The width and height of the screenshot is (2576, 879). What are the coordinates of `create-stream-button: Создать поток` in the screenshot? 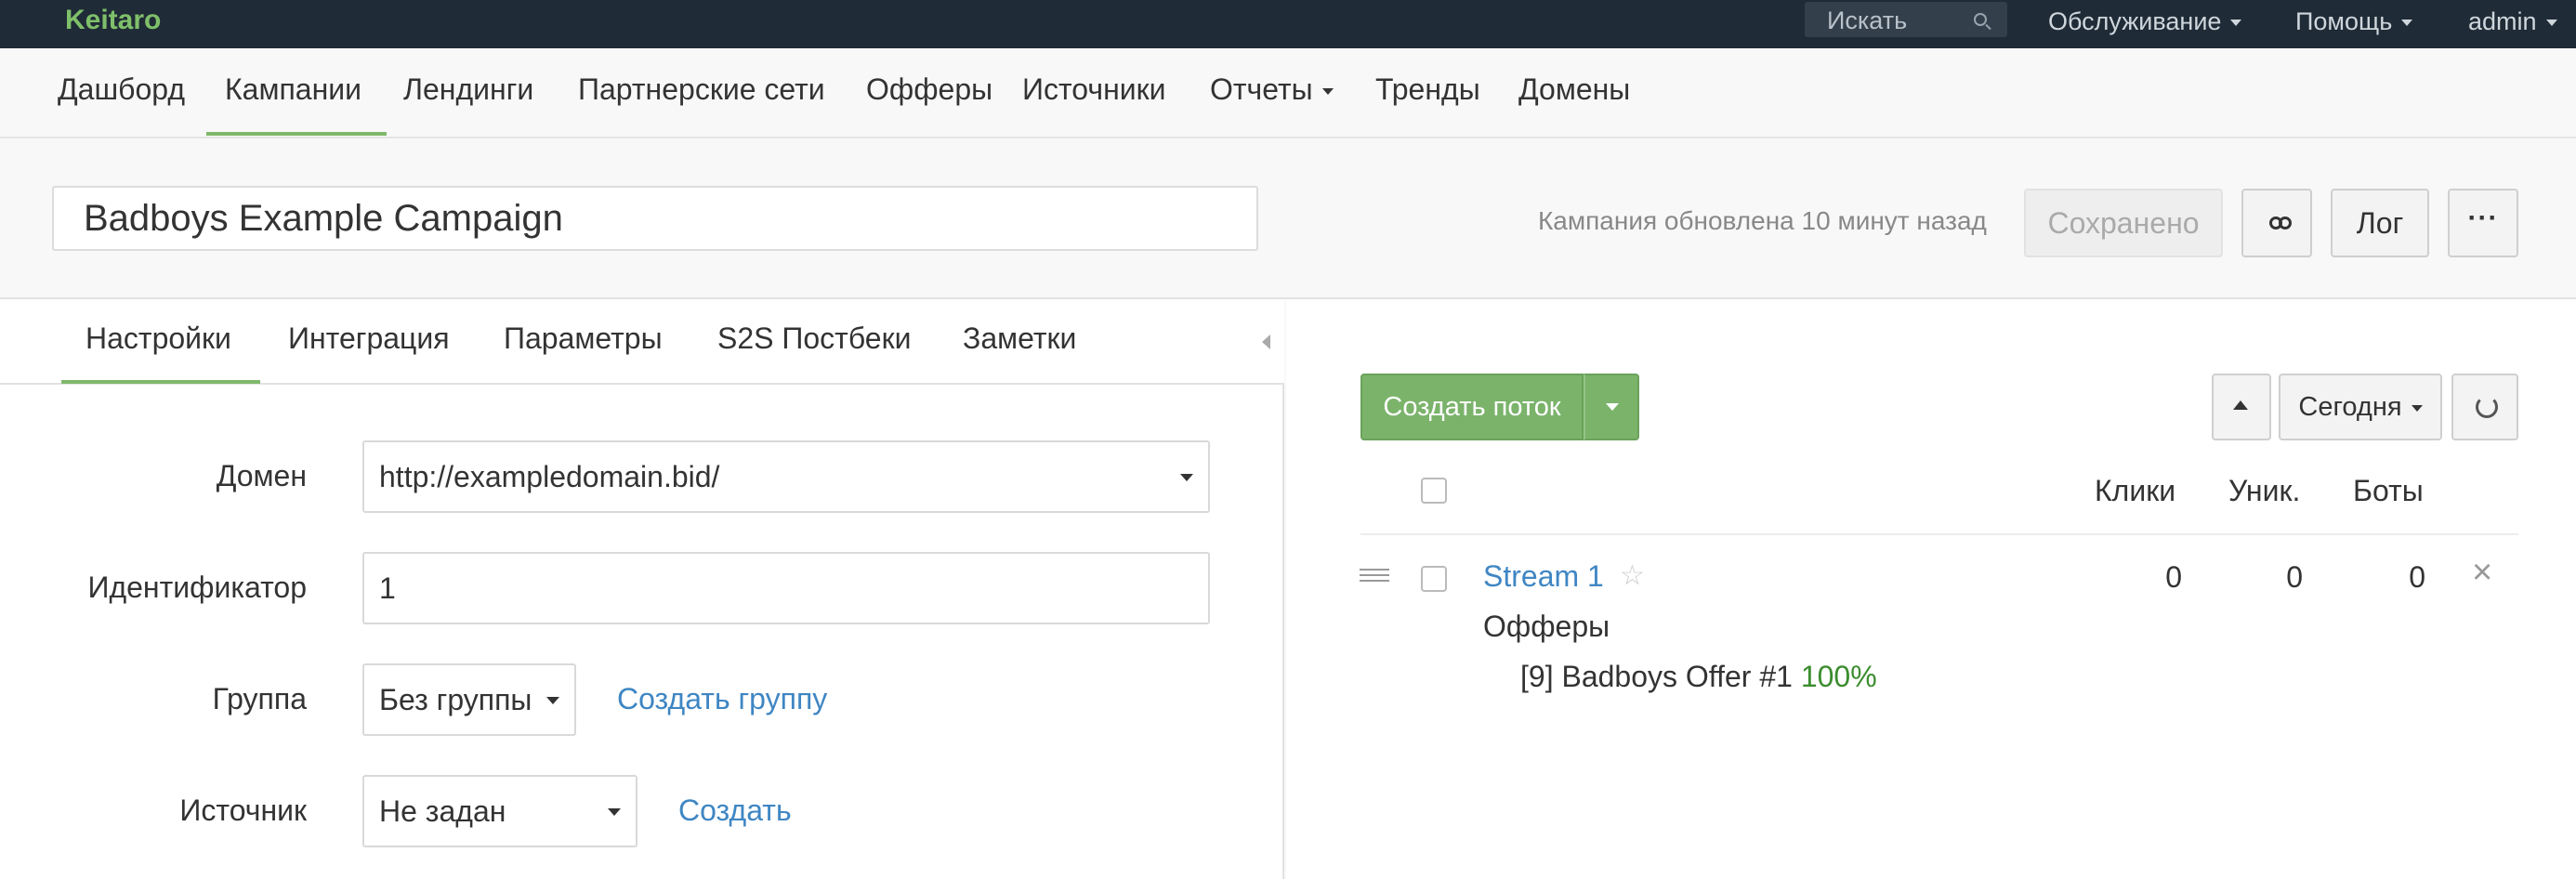 It's located at (1472, 407).